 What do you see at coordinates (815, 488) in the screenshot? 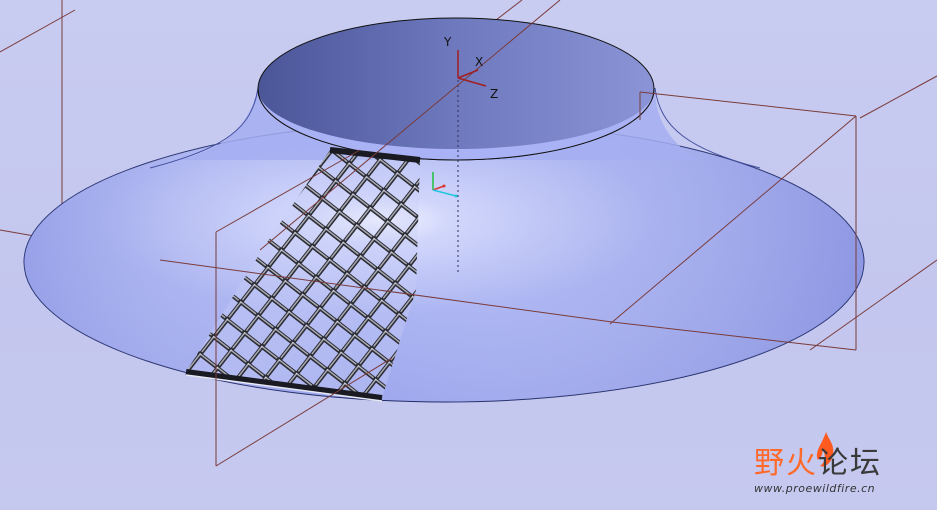
I see `watermark-url: www.proewildfire.cn` at bounding box center [815, 488].